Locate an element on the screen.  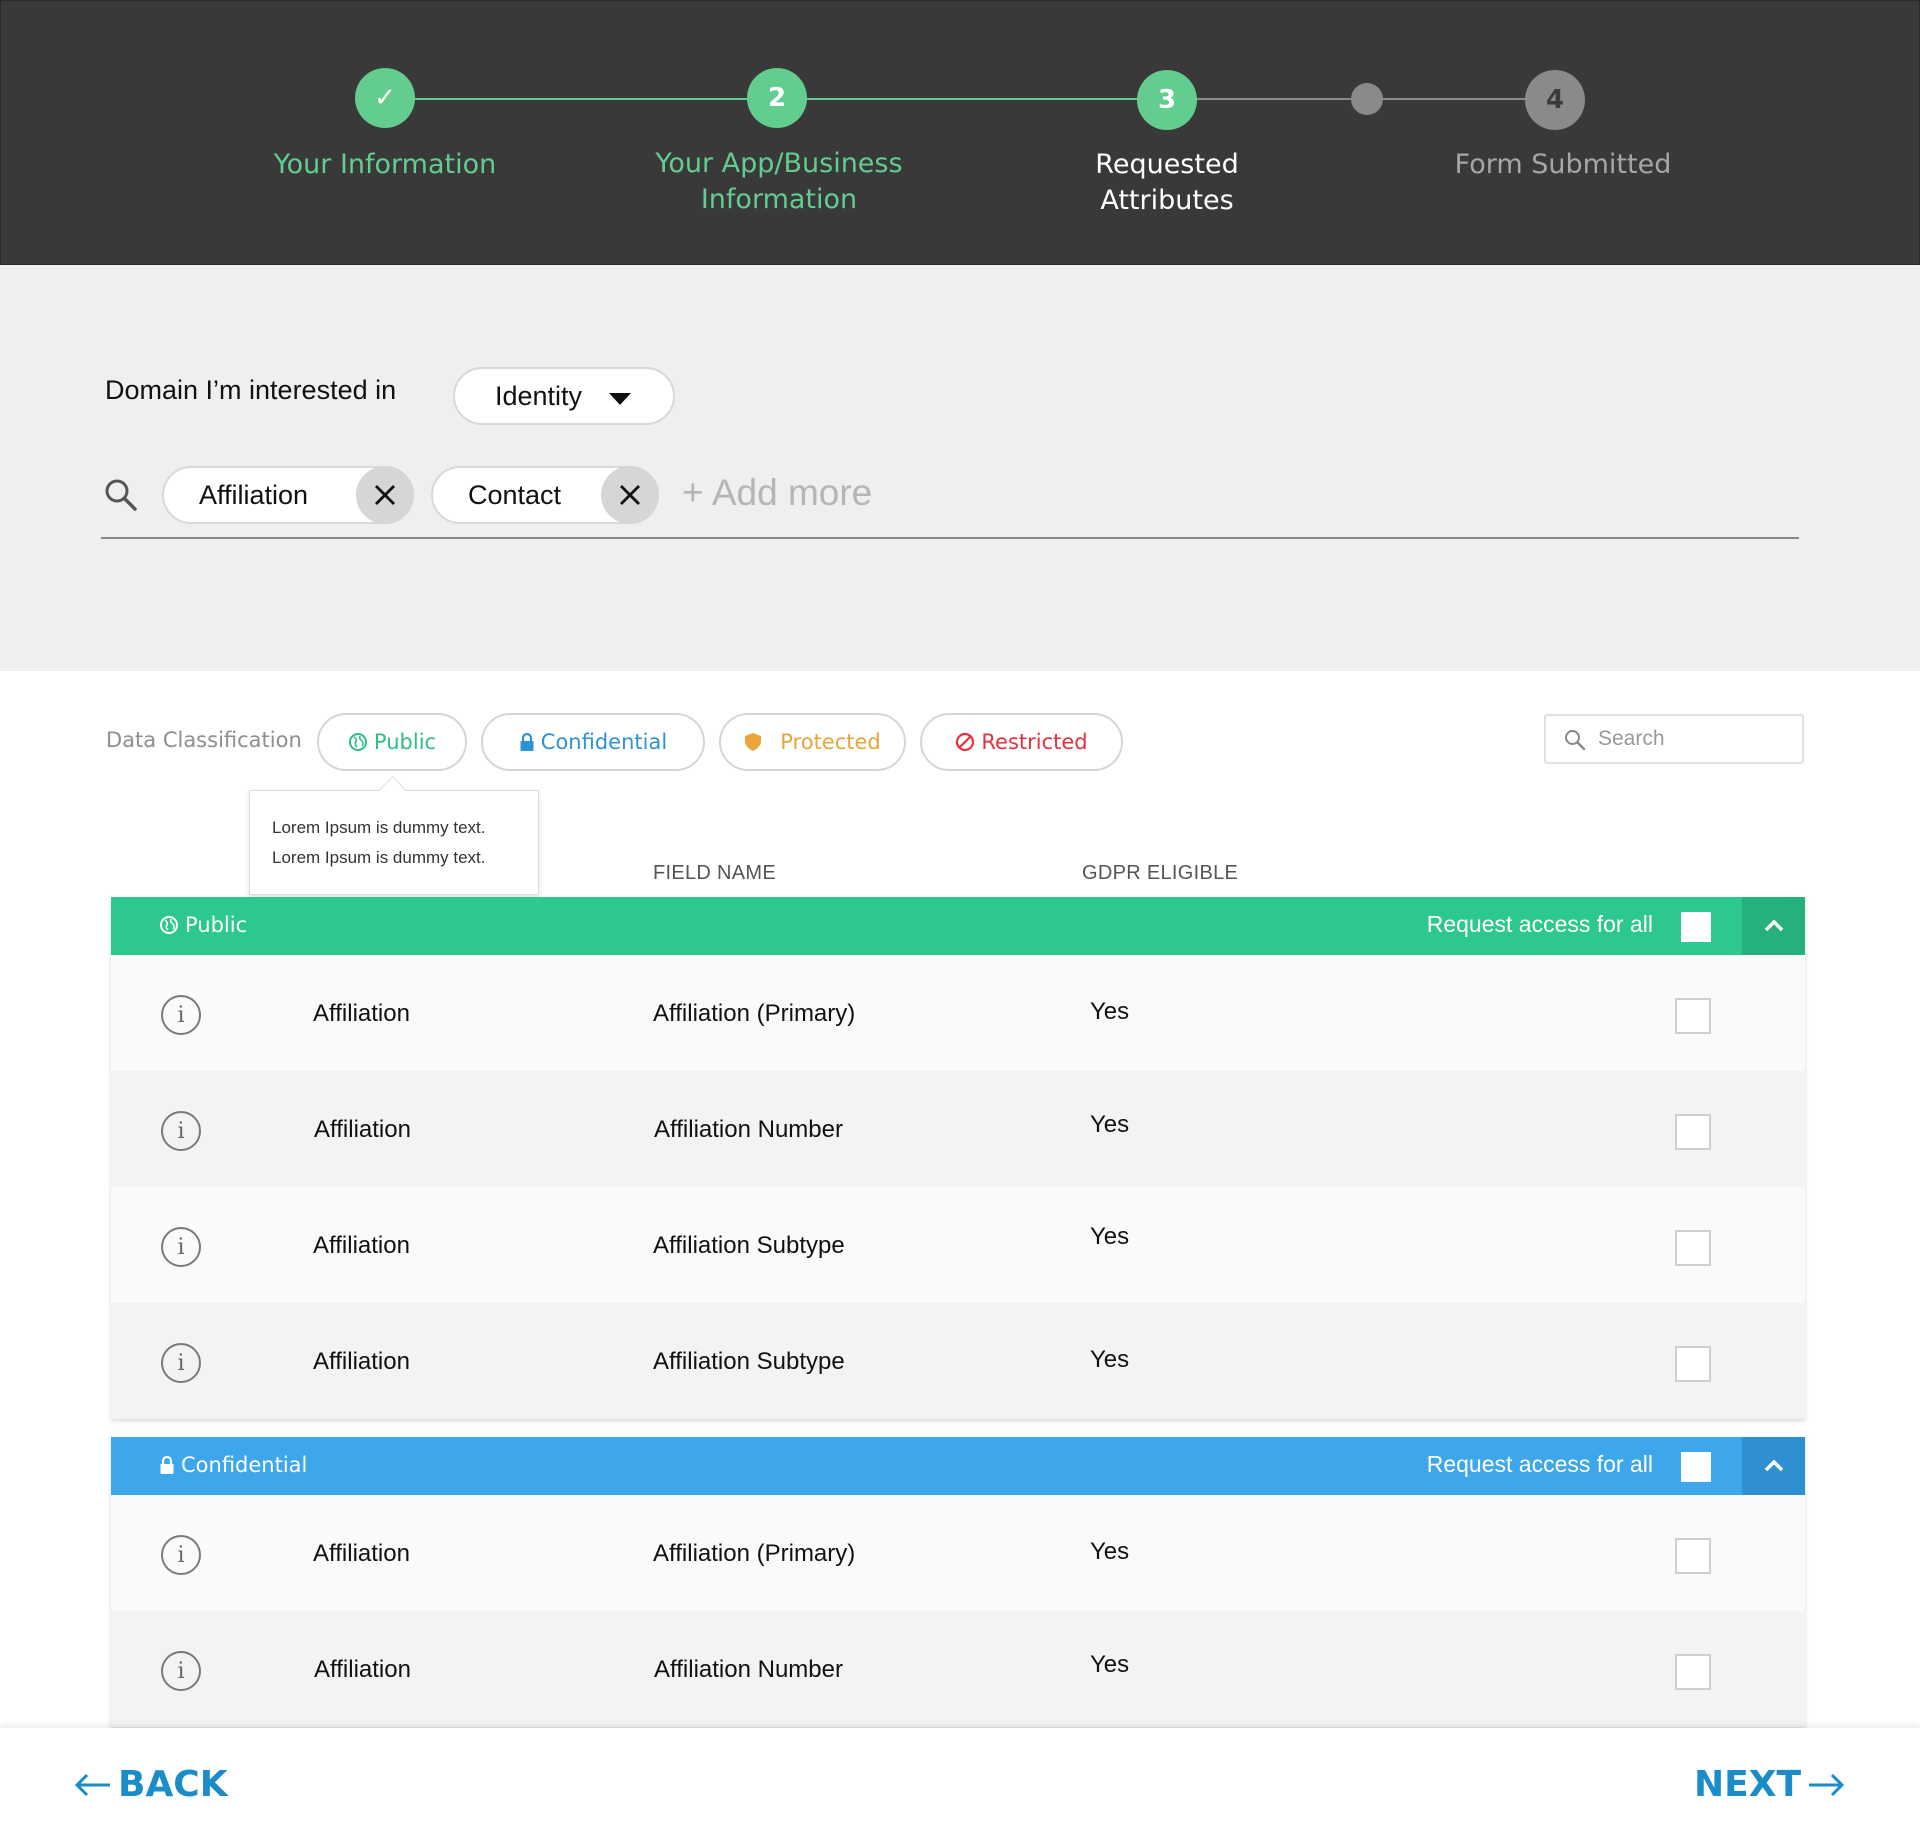
step-2-label: Your App/Business Information is located at coordinates (779, 181).